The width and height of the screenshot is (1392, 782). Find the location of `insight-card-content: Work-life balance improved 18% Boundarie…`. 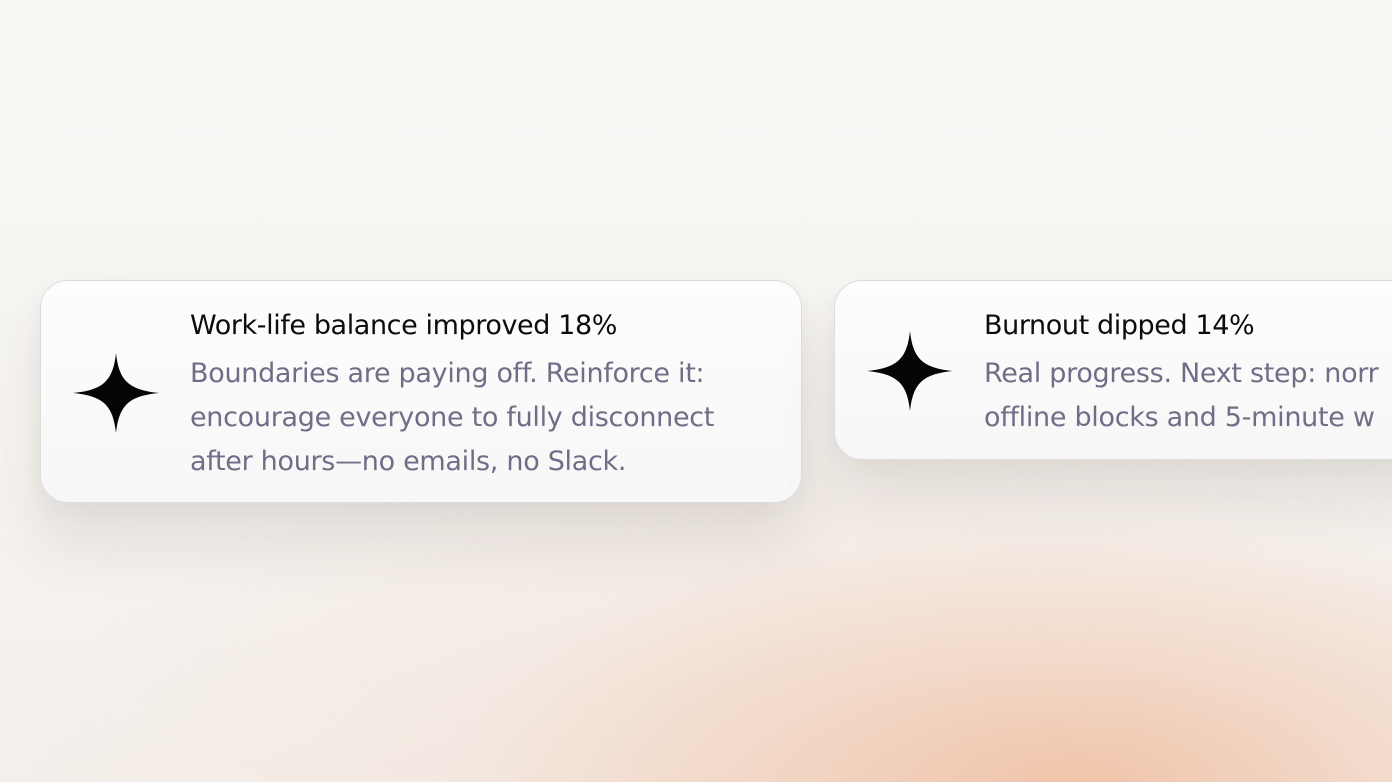

insight-card-content: Work-life balance improved 18% Boundarie… is located at coordinates (495, 396).